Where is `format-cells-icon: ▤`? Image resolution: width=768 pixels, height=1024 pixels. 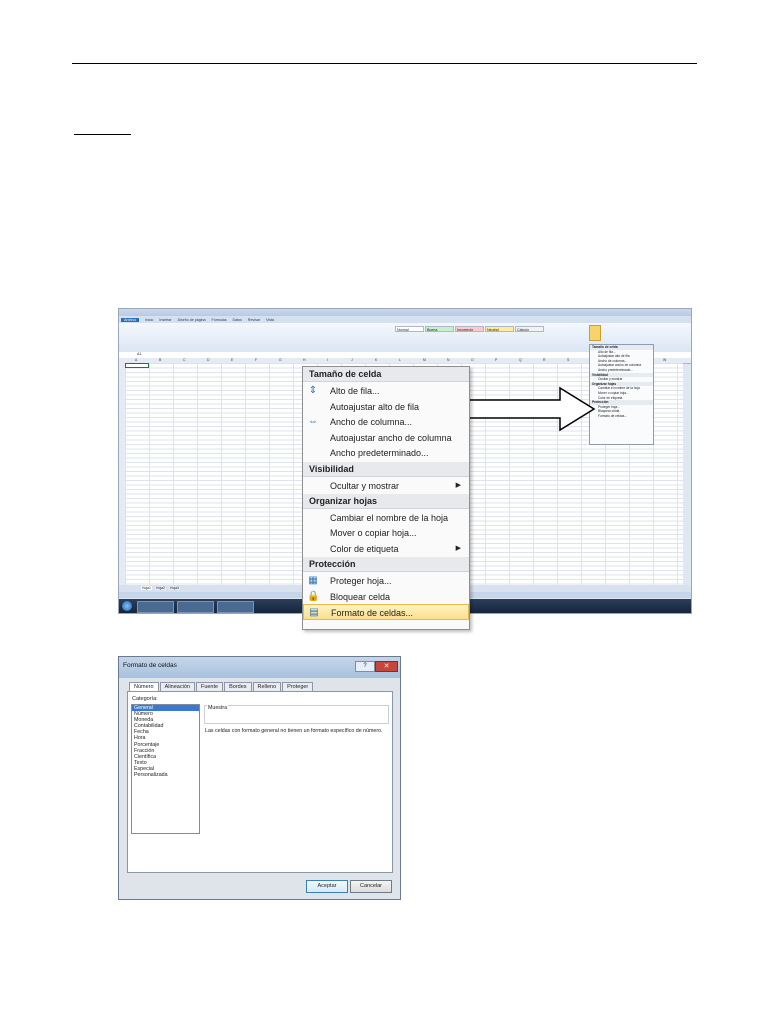 format-cells-icon: ▤ is located at coordinates (314, 613).